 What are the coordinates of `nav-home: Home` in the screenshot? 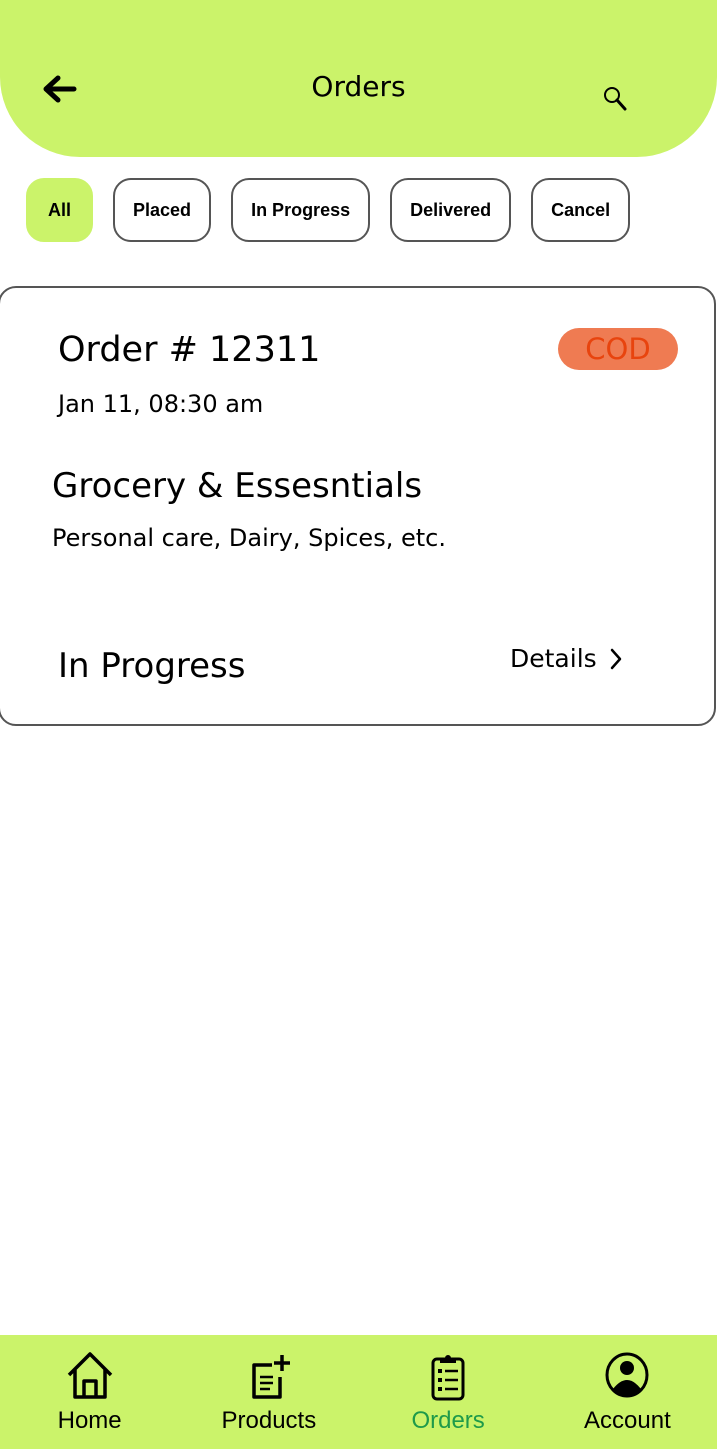 It's located at (89, 1392).